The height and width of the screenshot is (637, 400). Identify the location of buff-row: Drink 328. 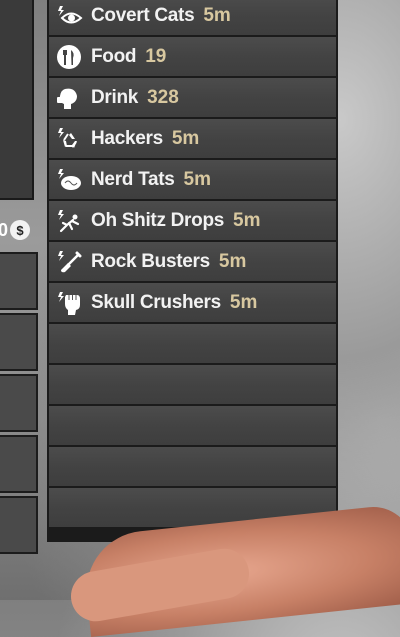
(192, 97).